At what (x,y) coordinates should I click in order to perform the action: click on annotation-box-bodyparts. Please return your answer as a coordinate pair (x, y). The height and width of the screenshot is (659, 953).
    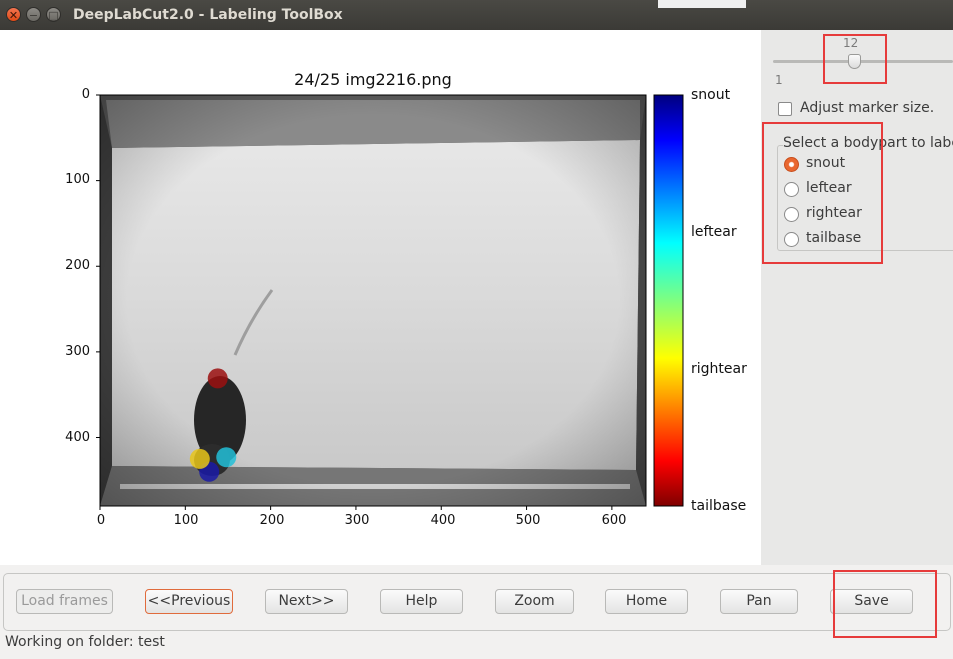
    Looking at the image, I should click on (822, 193).